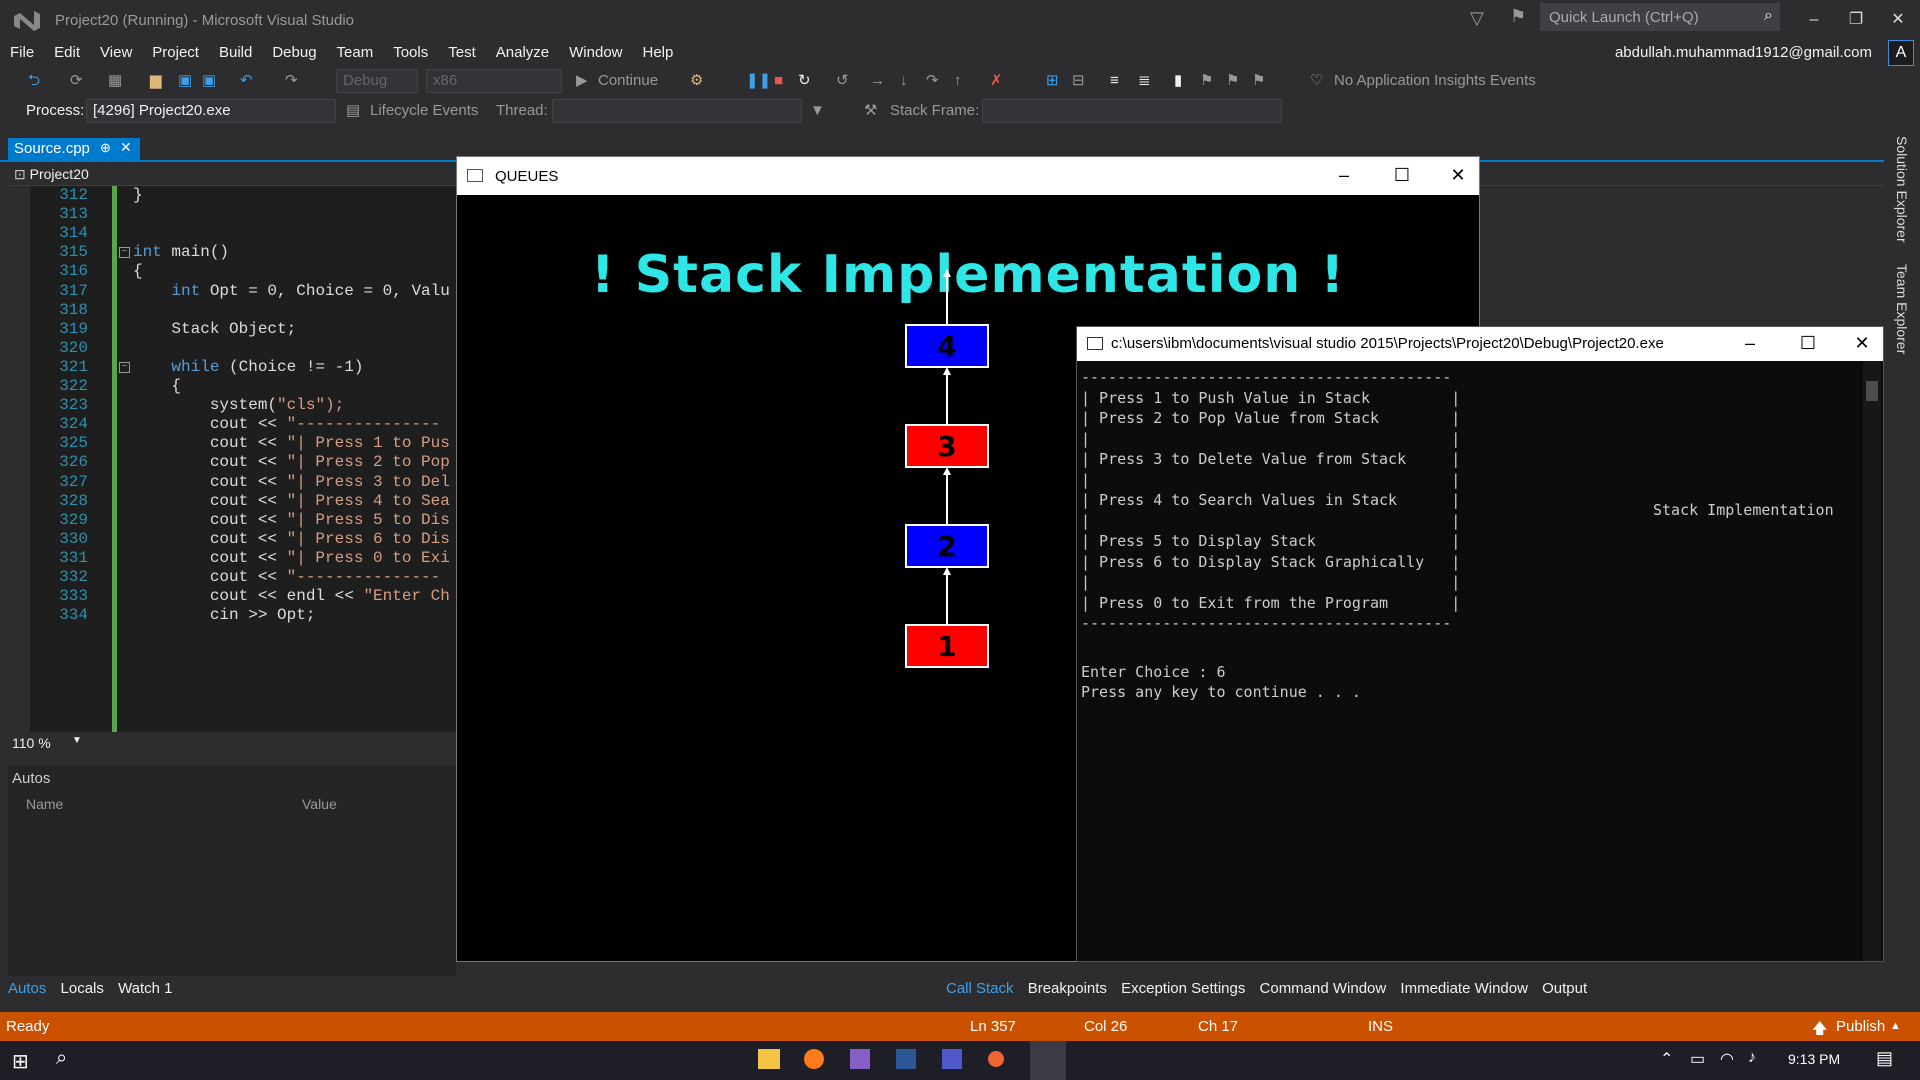 The image size is (1920, 1080). Describe the element at coordinates (842, 81) in the screenshot. I see `show-next-statement-icon: ↺` at that location.